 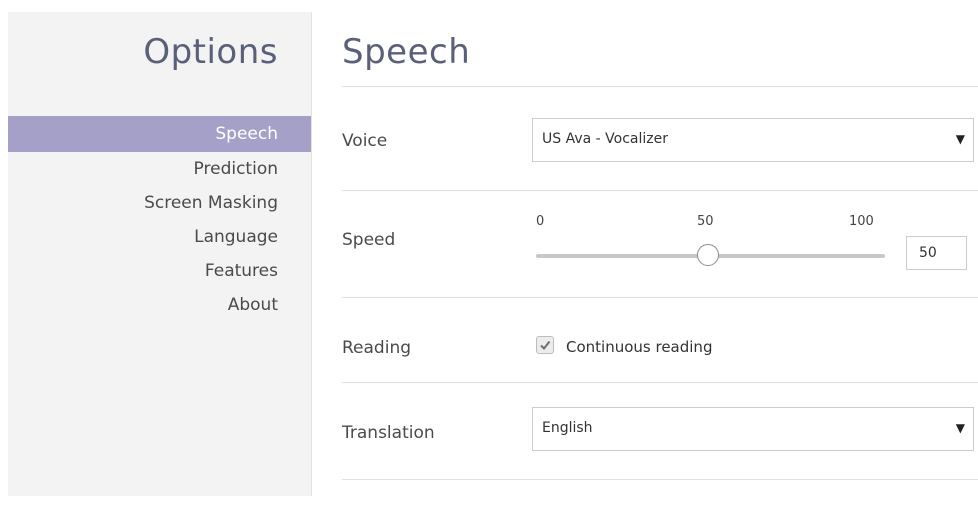 What do you see at coordinates (159, 237) in the screenshot?
I see `sidebar-item-language: Language` at bounding box center [159, 237].